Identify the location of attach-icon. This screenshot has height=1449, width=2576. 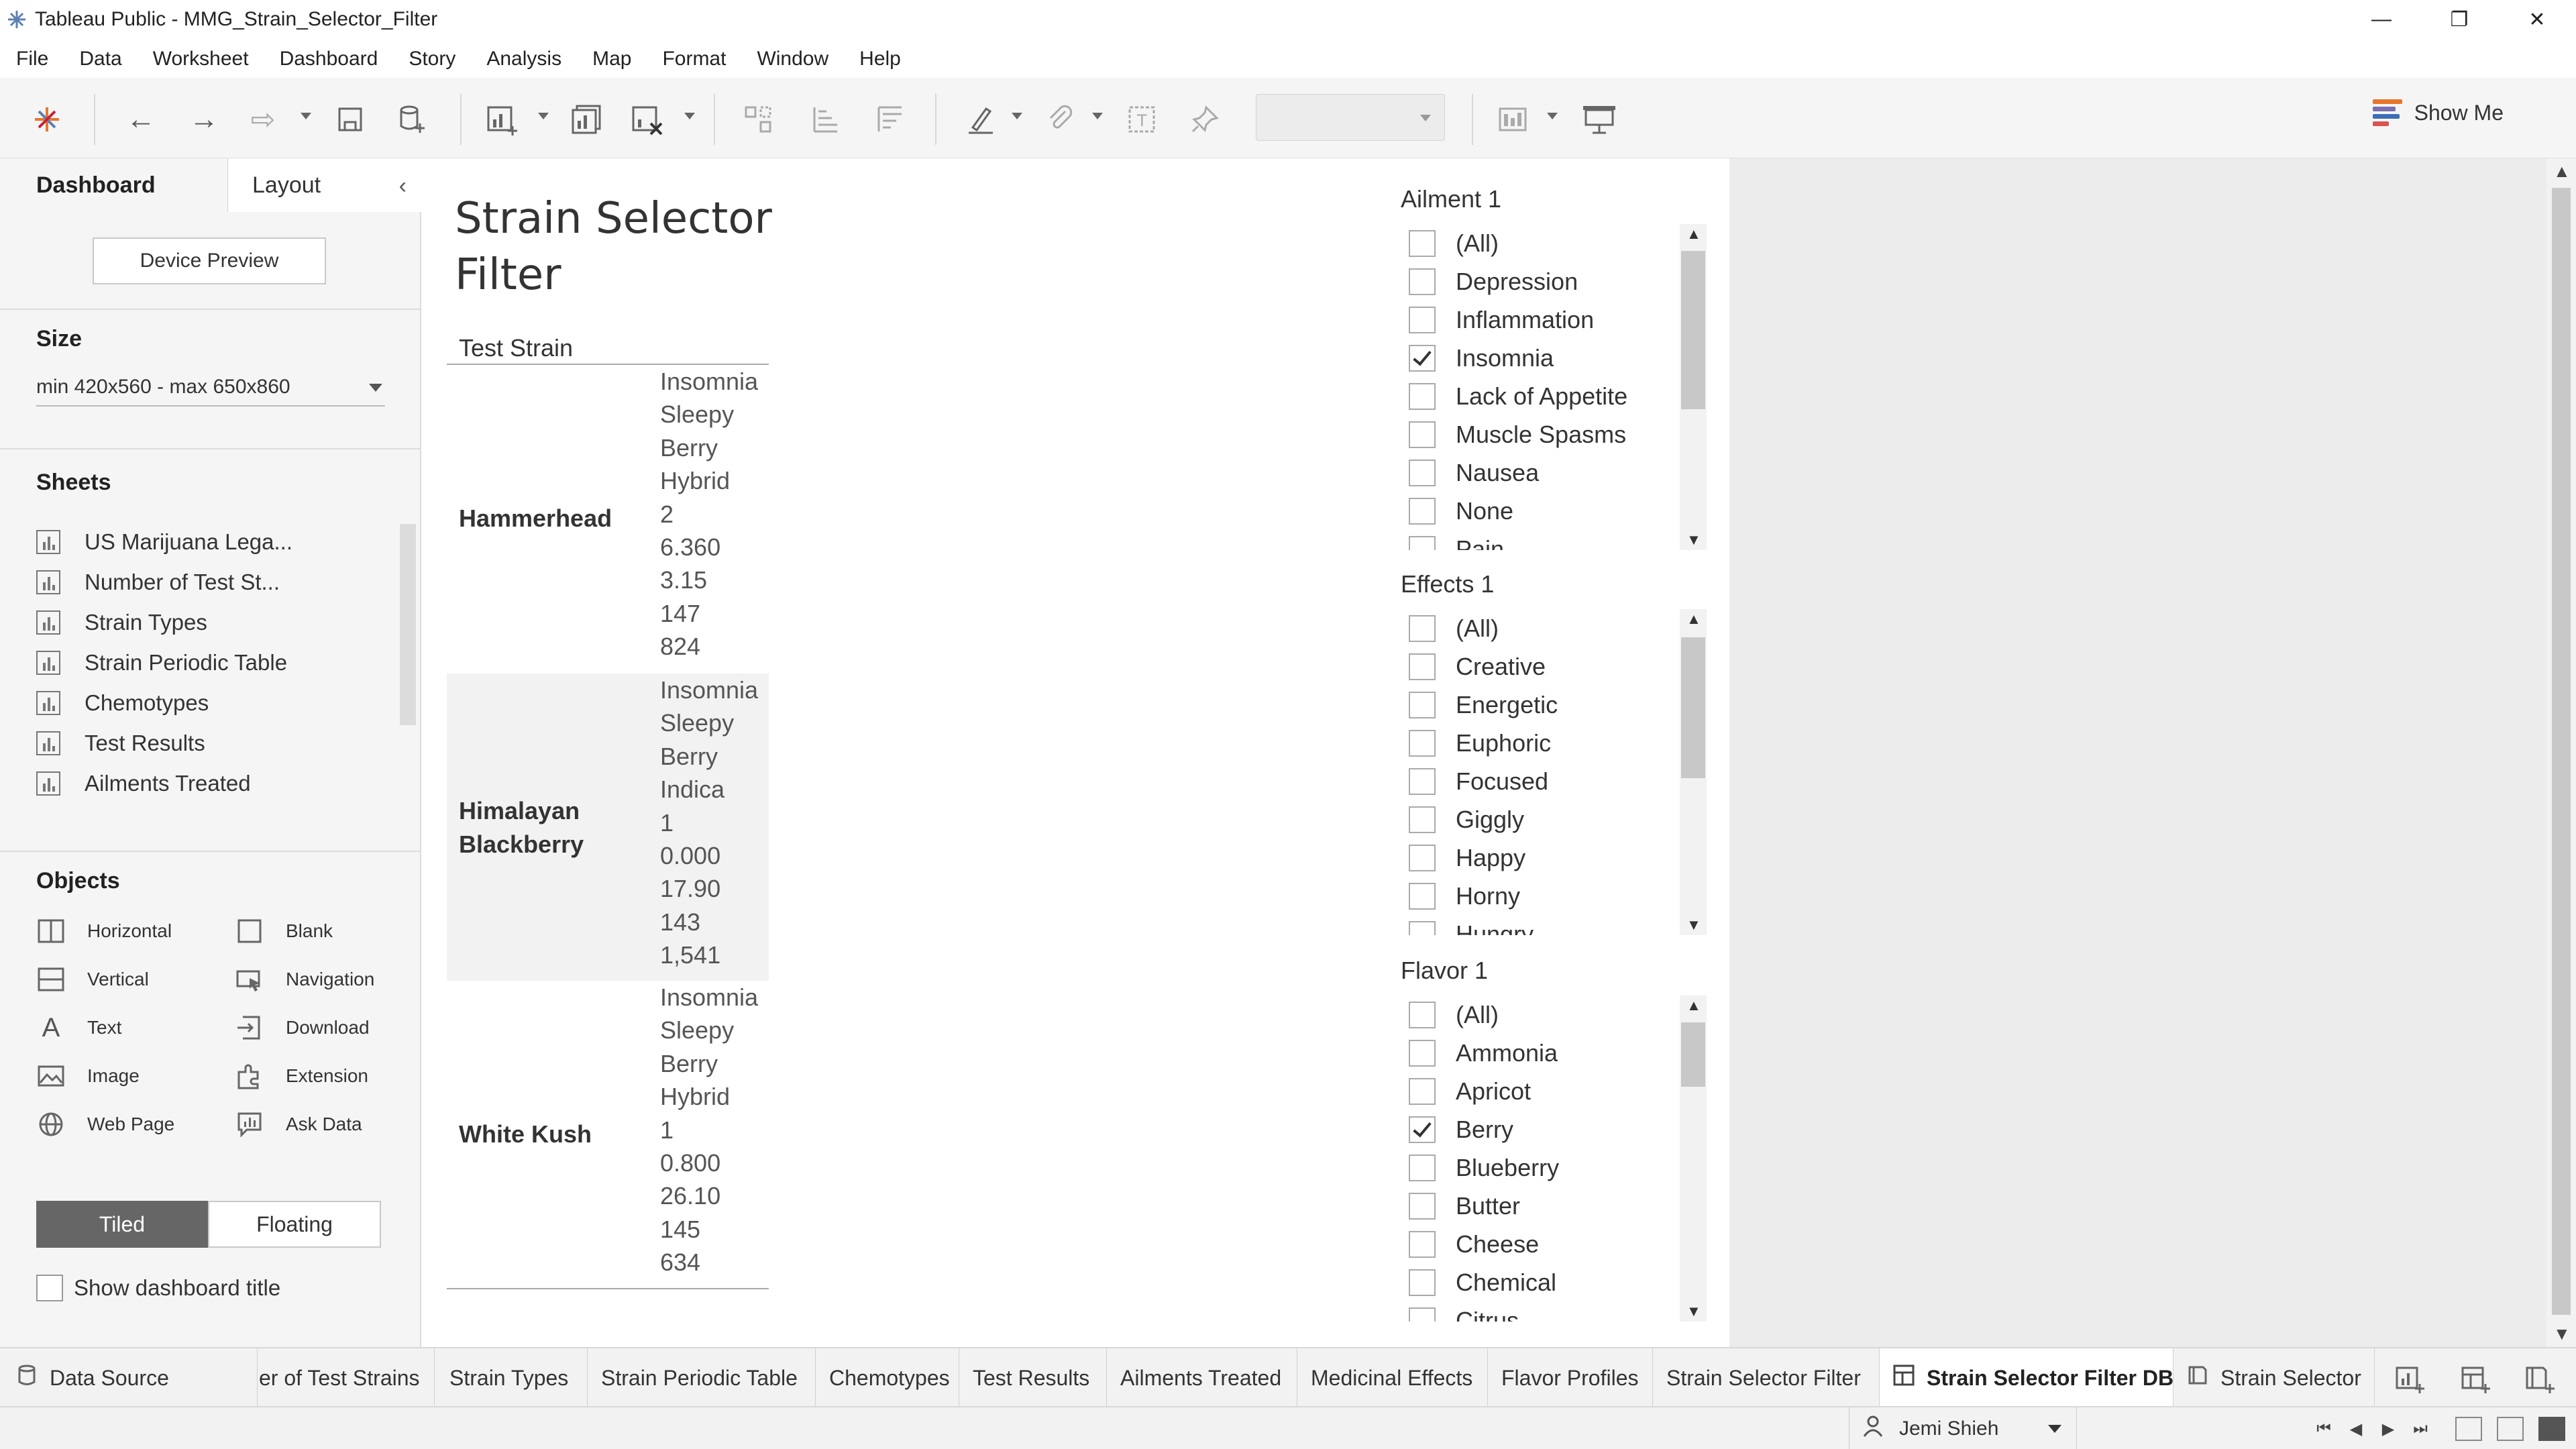
(1060, 119).